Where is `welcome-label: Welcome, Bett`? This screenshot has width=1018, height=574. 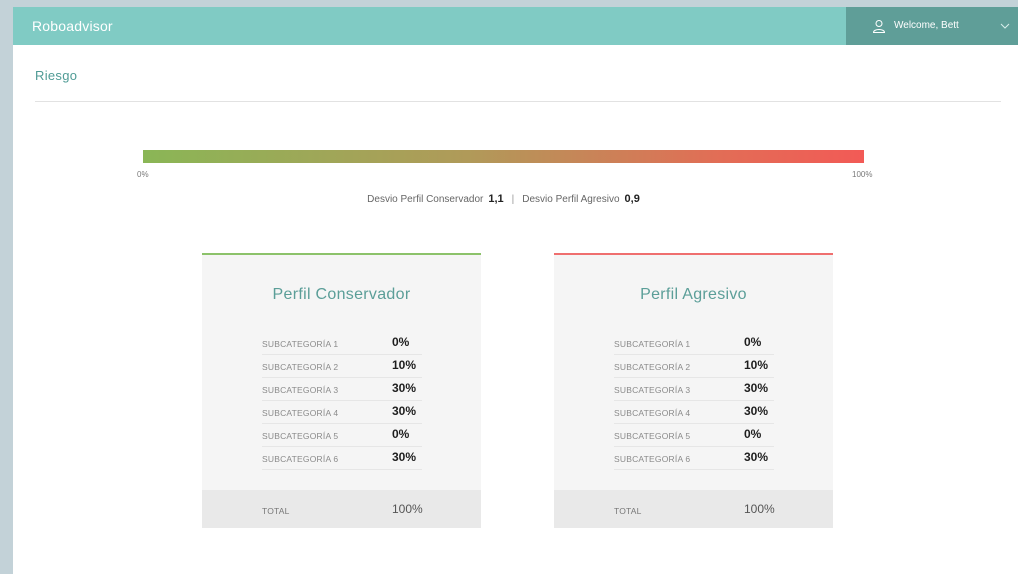
welcome-label: Welcome, Bett is located at coordinates (926, 25).